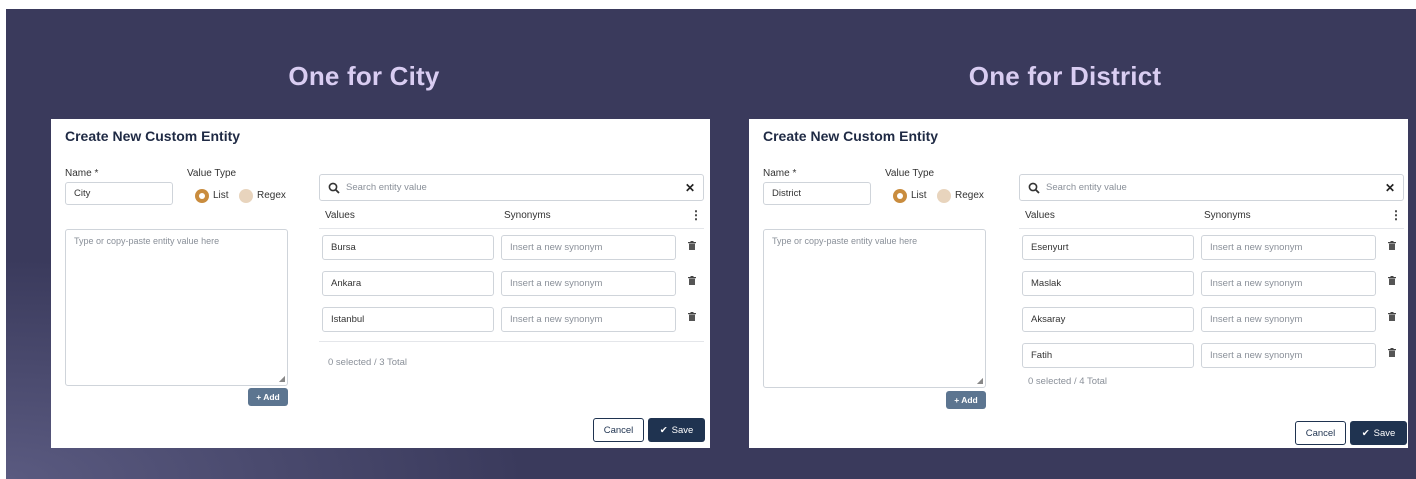  Describe the element at coordinates (119, 193) in the screenshot. I see `name-input: City` at that location.